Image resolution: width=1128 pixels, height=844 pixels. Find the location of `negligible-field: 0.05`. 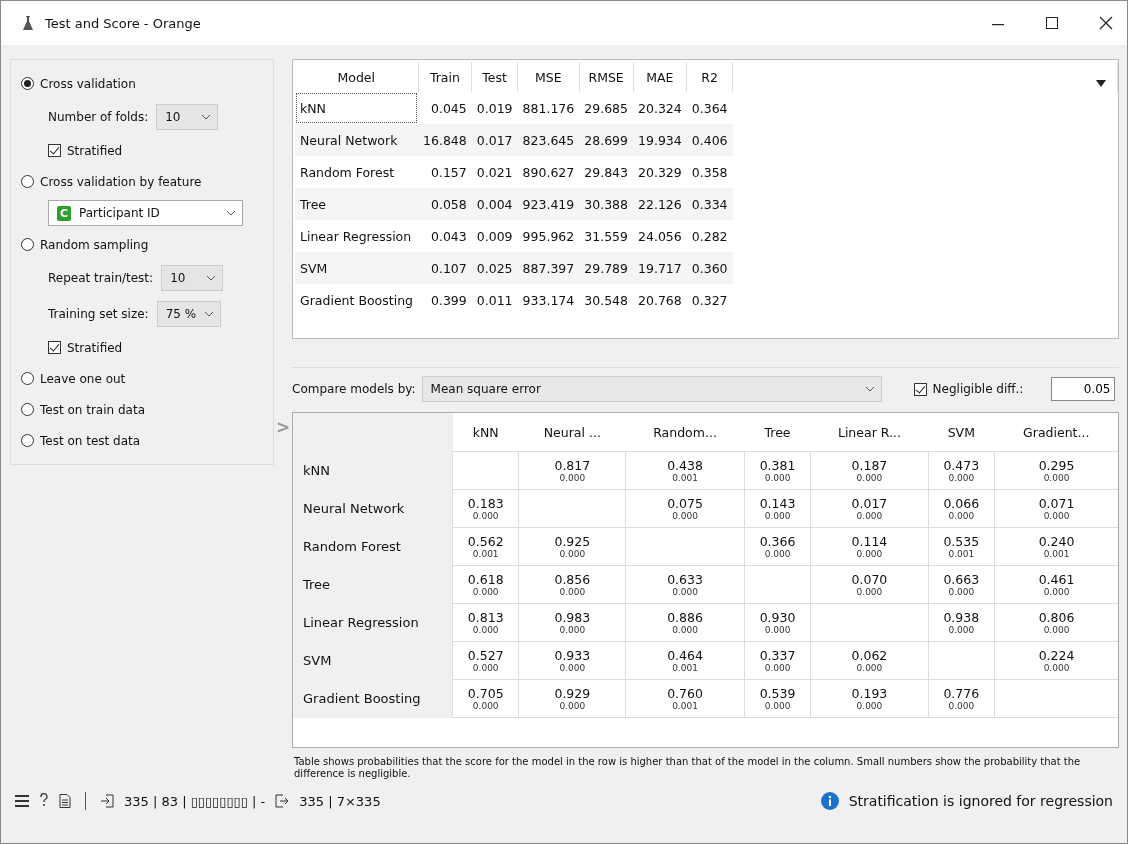

negligible-field: 0.05 is located at coordinates (1083, 389).